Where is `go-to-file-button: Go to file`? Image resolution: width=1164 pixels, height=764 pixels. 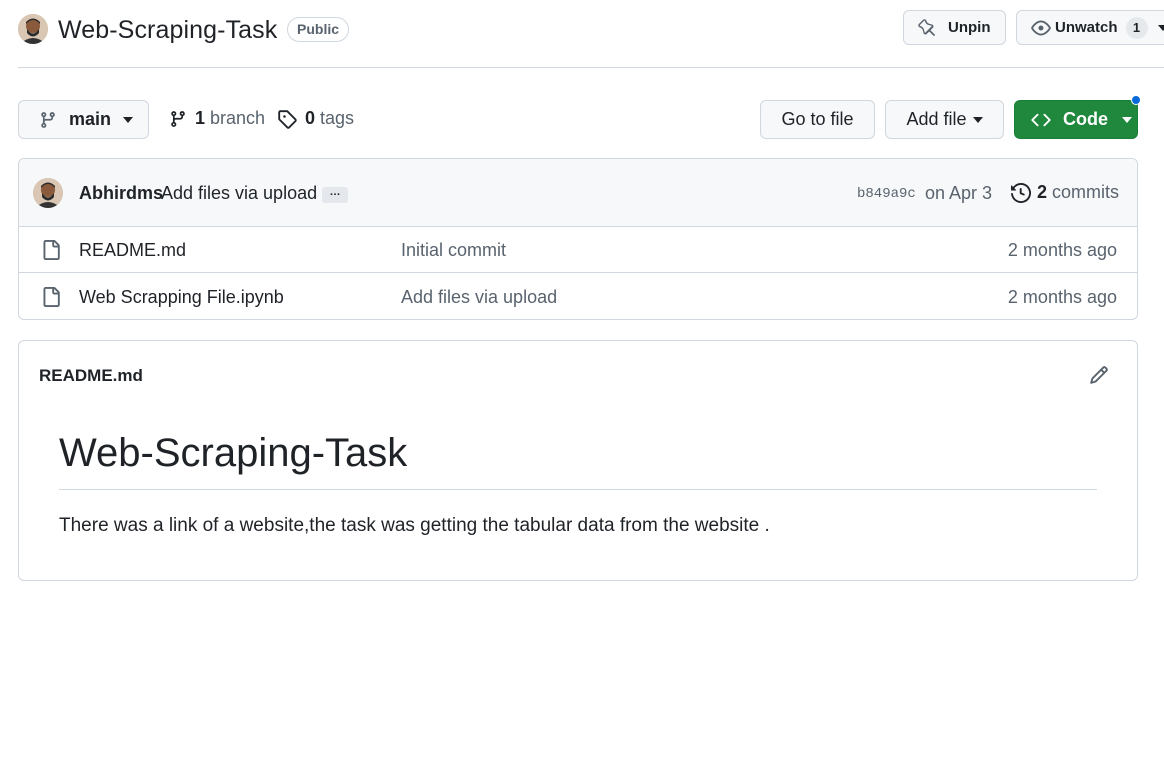 go-to-file-button: Go to file is located at coordinates (817, 119).